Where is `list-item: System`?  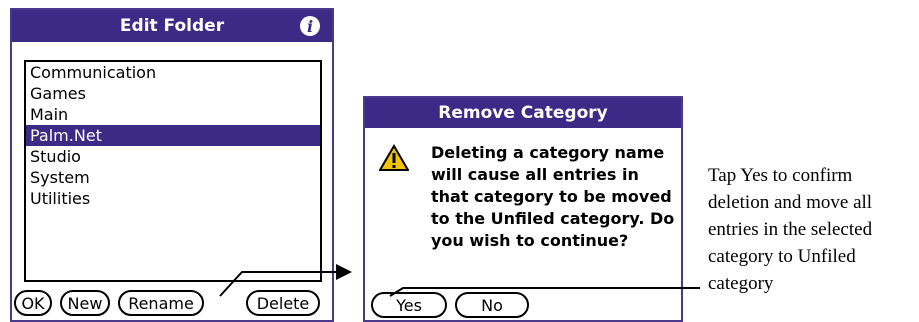
list-item: System is located at coordinates (173, 177).